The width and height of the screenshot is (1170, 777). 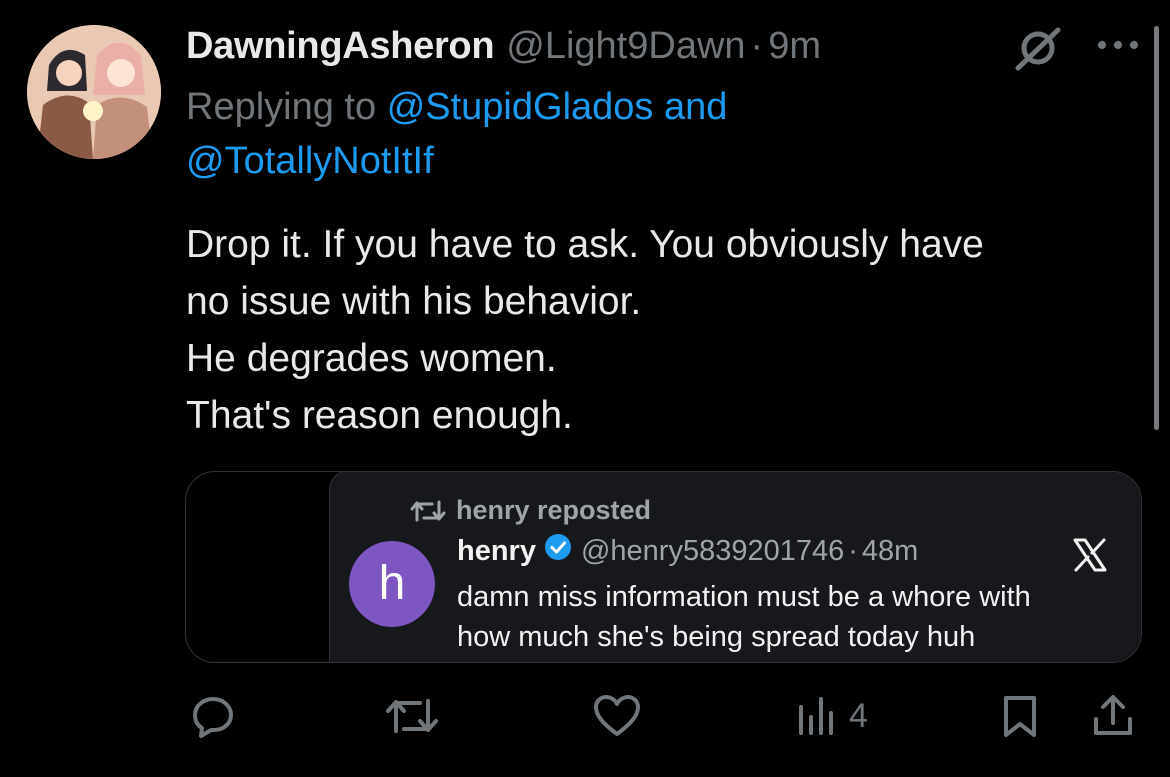 I want to click on repost-button, so click(x=412, y=716).